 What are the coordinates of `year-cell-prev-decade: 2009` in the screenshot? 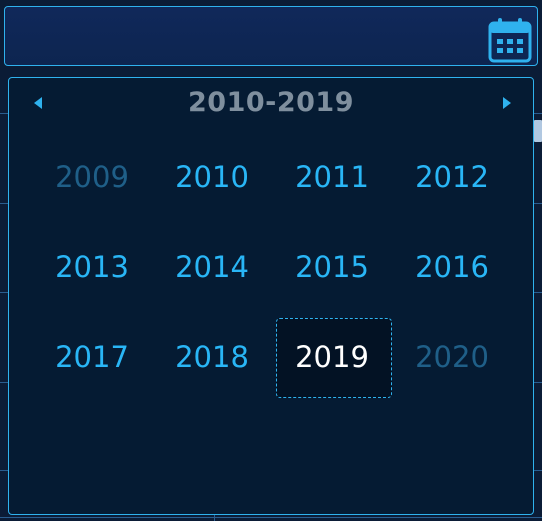 It's located at (92, 177).